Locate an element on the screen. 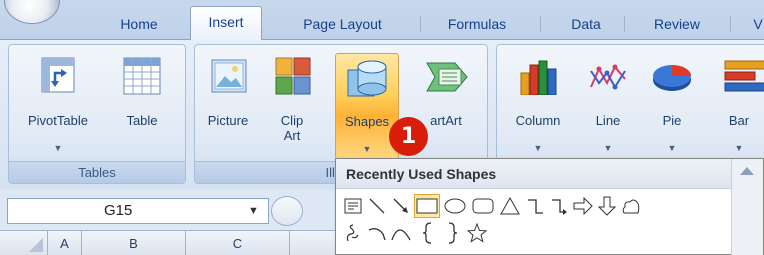 The width and height of the screenshot is (764, 255). tab-formulas: Formulas is located at coordinates (477, 25).